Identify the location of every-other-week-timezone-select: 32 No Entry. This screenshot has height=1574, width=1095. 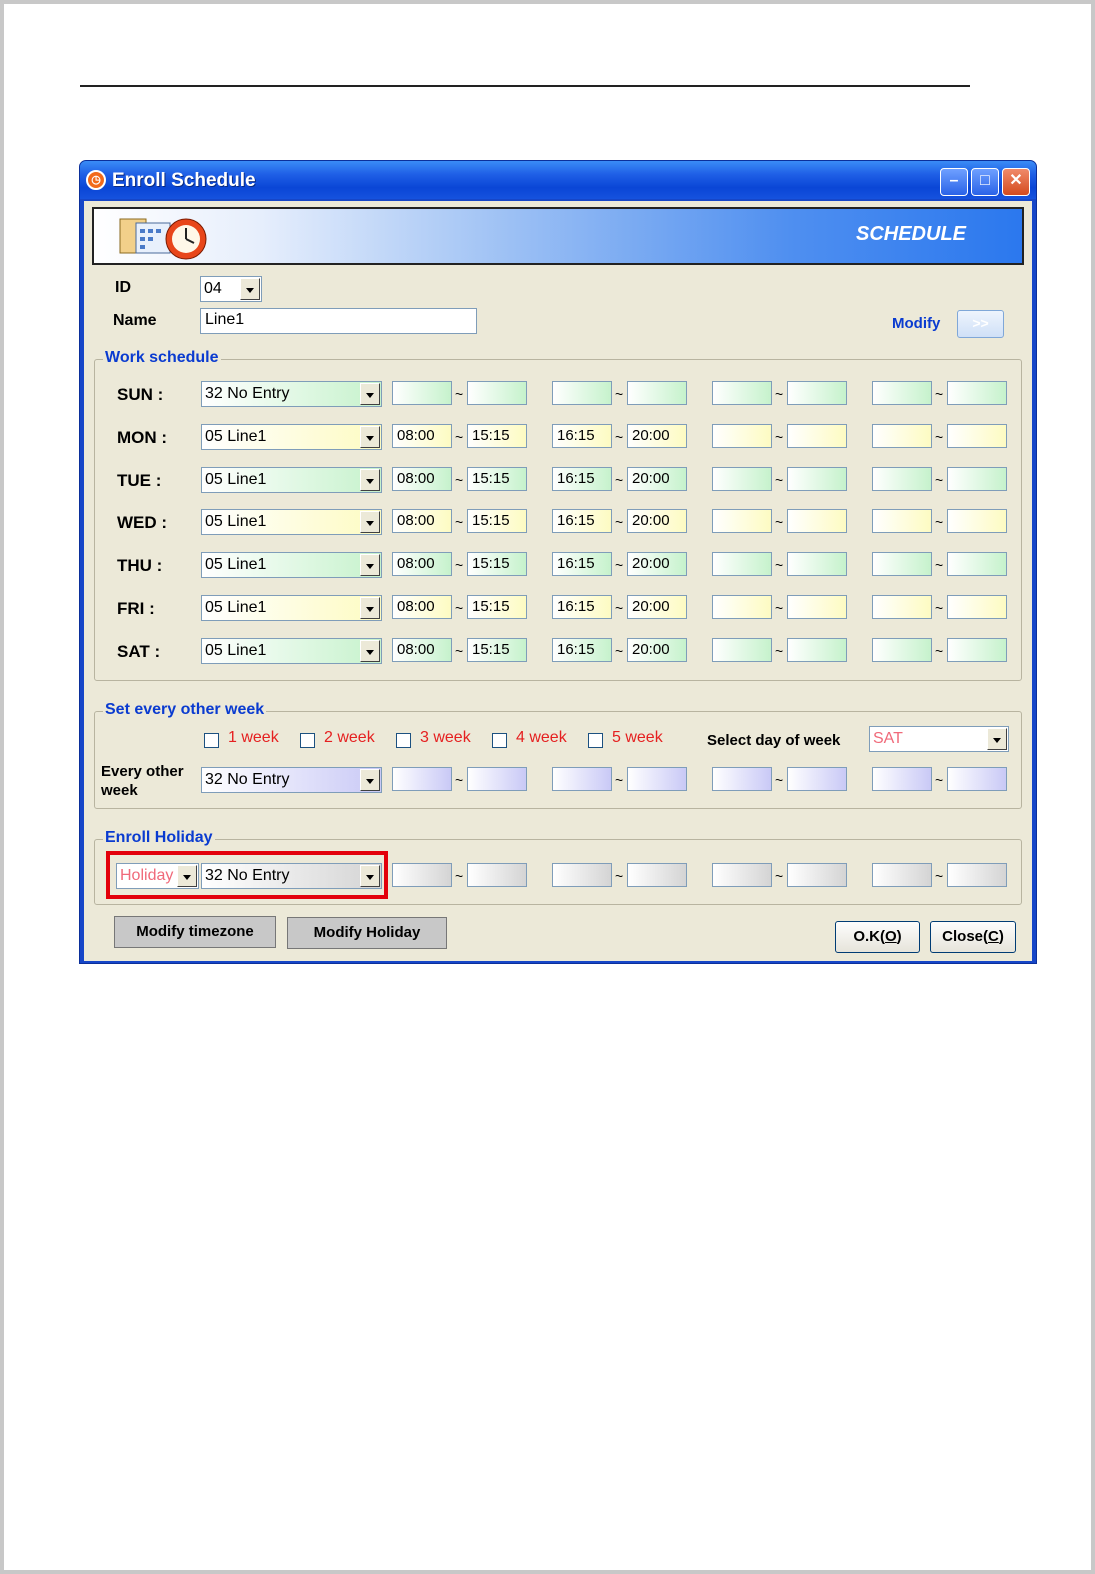
(291, 780).